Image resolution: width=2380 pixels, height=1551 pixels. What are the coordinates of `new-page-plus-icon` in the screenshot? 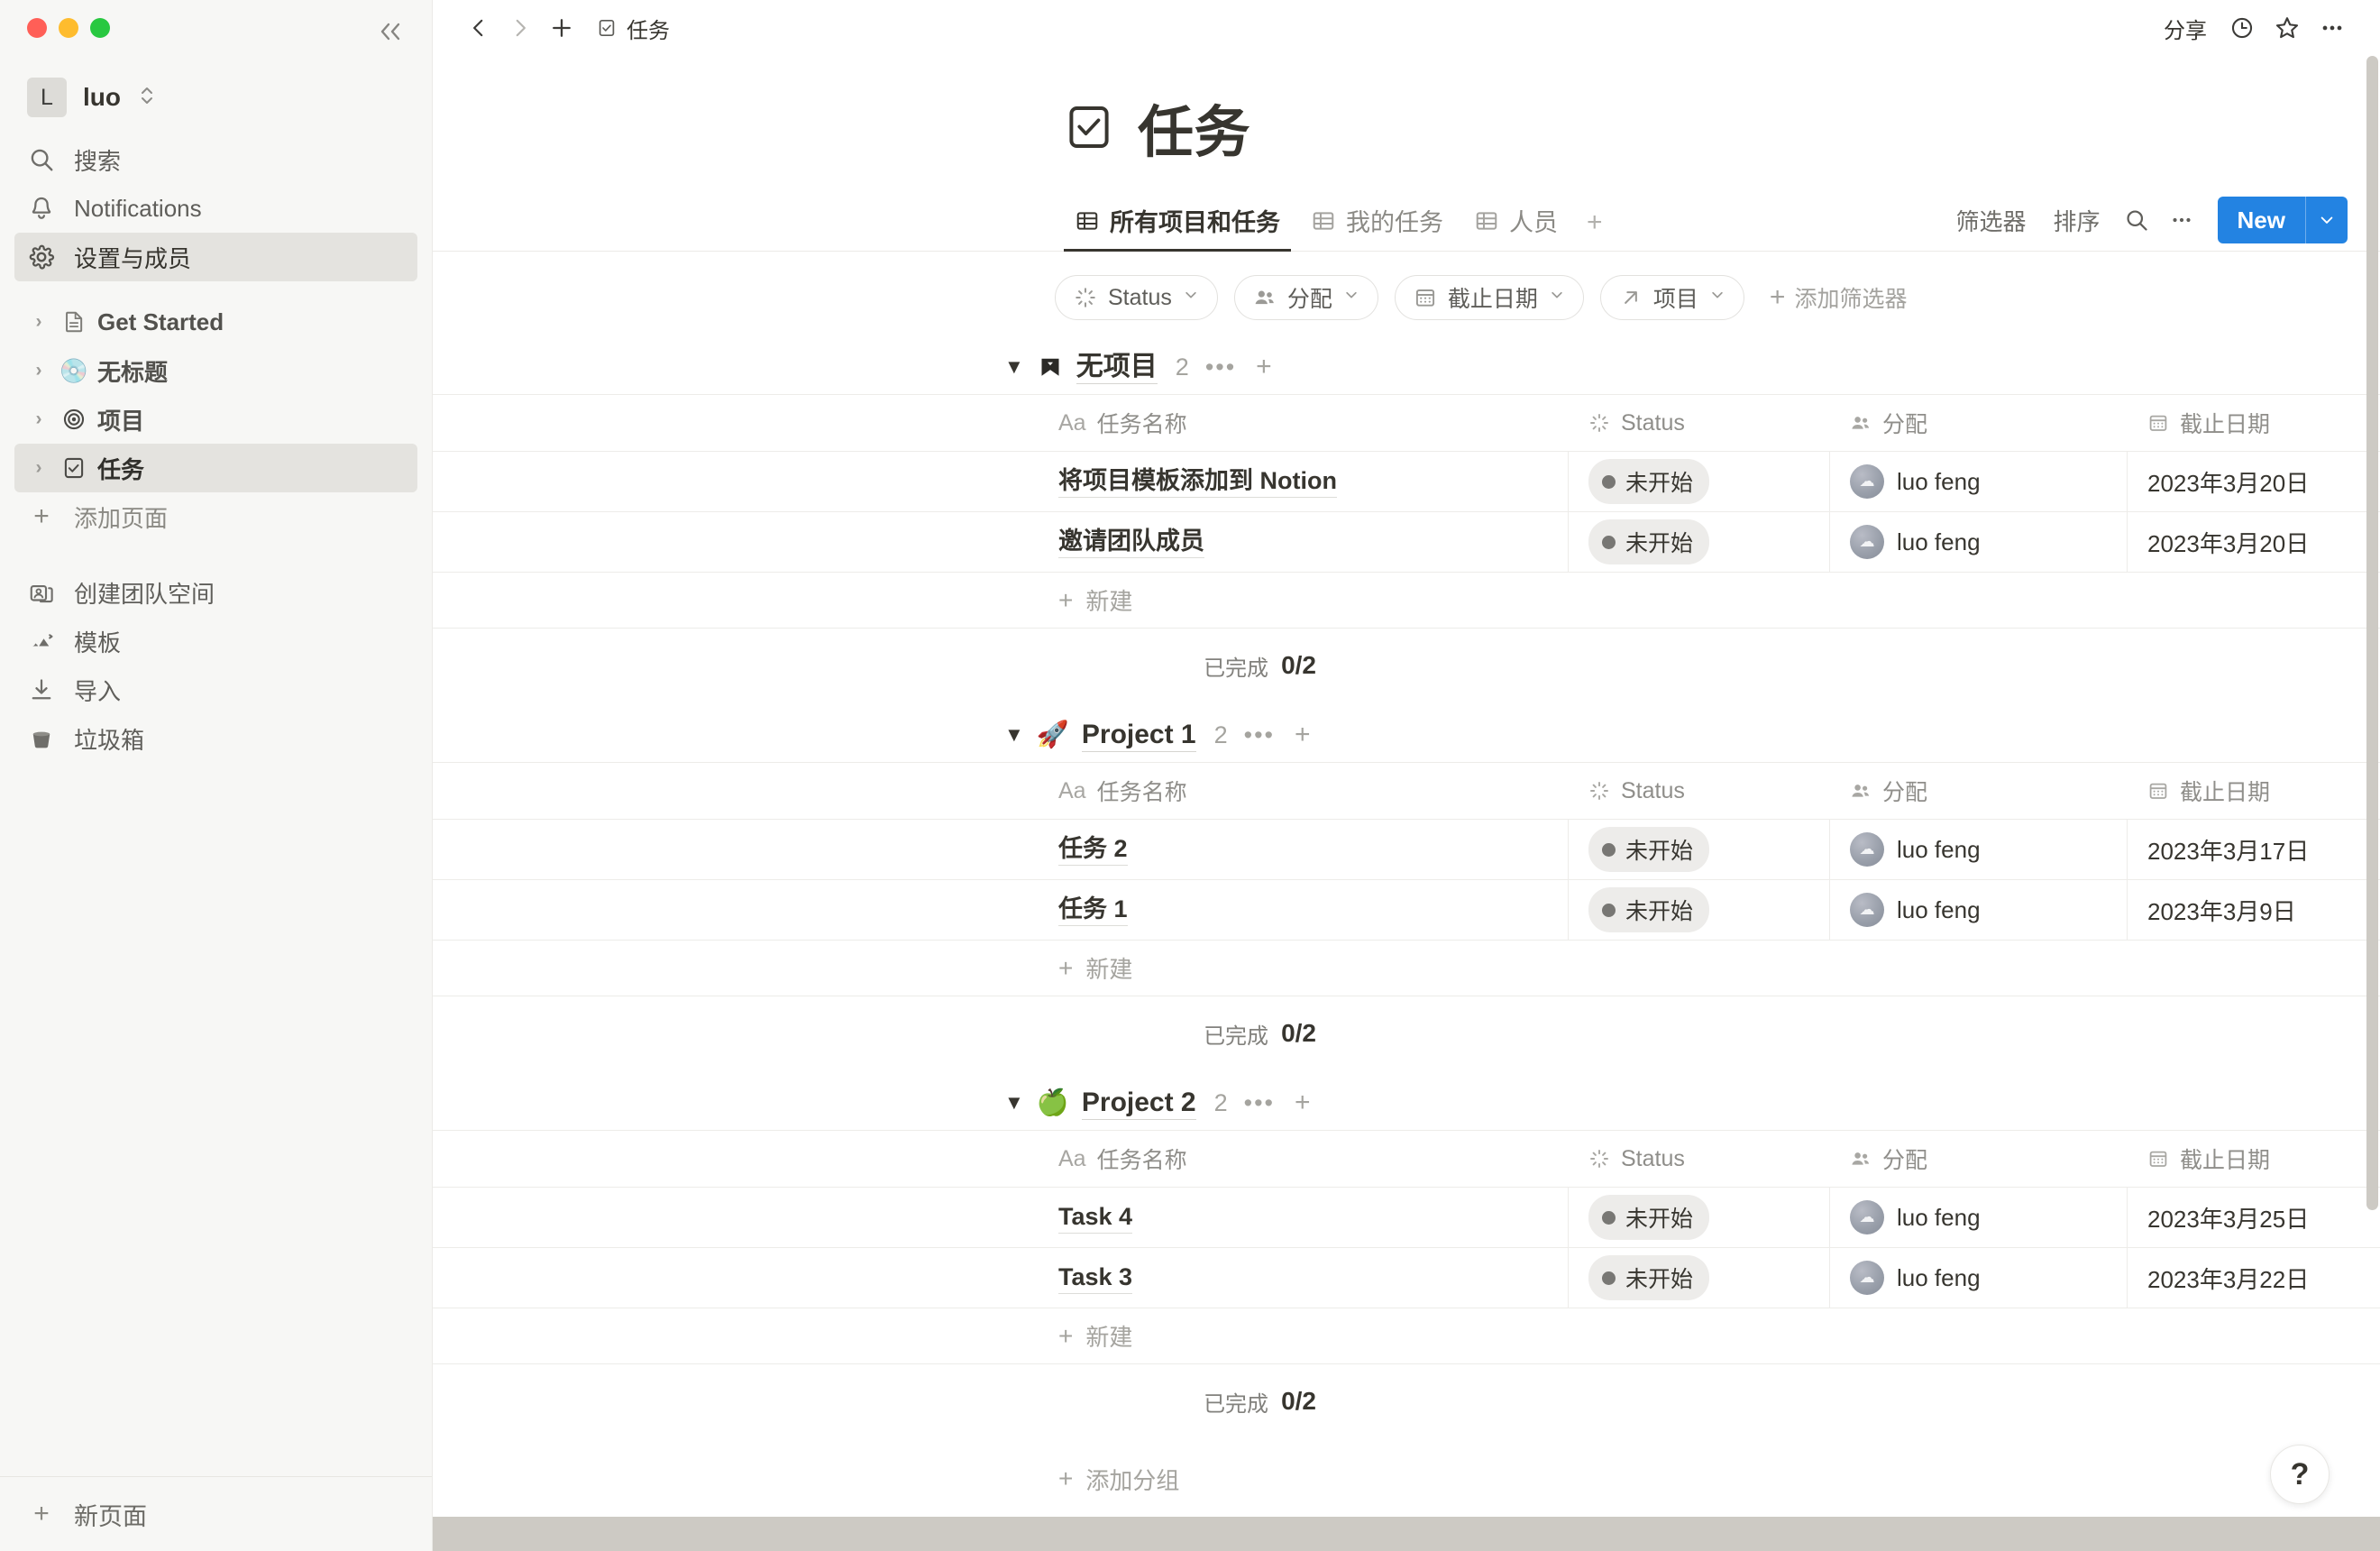 It's located at (561, 28).